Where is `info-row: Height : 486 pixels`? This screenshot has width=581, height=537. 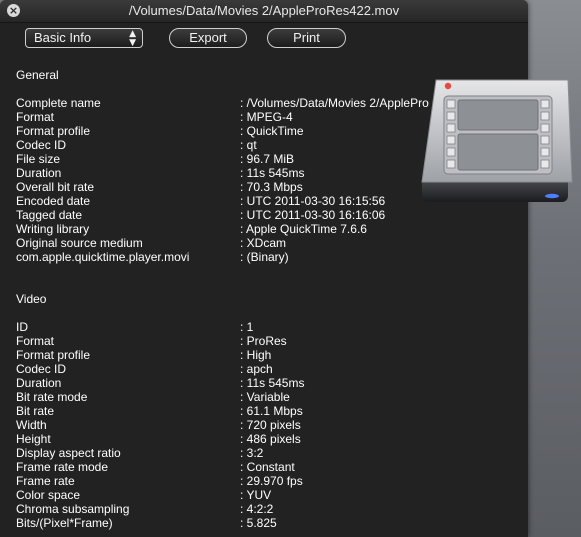
info-row: Height : 486 pixels is located at coordinates (266, 439).